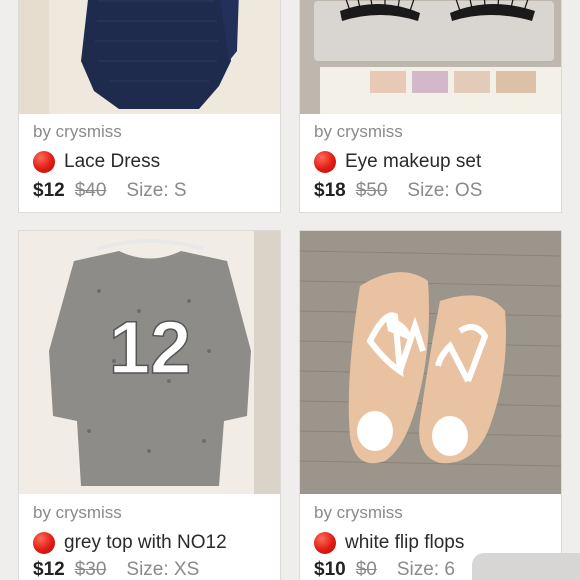 The width and height of the screenshot is (580, 580). What do you see at coordinates (330, 190) in the screenshot?
I see `listing-price: $18` at bounding box center [330, 190].